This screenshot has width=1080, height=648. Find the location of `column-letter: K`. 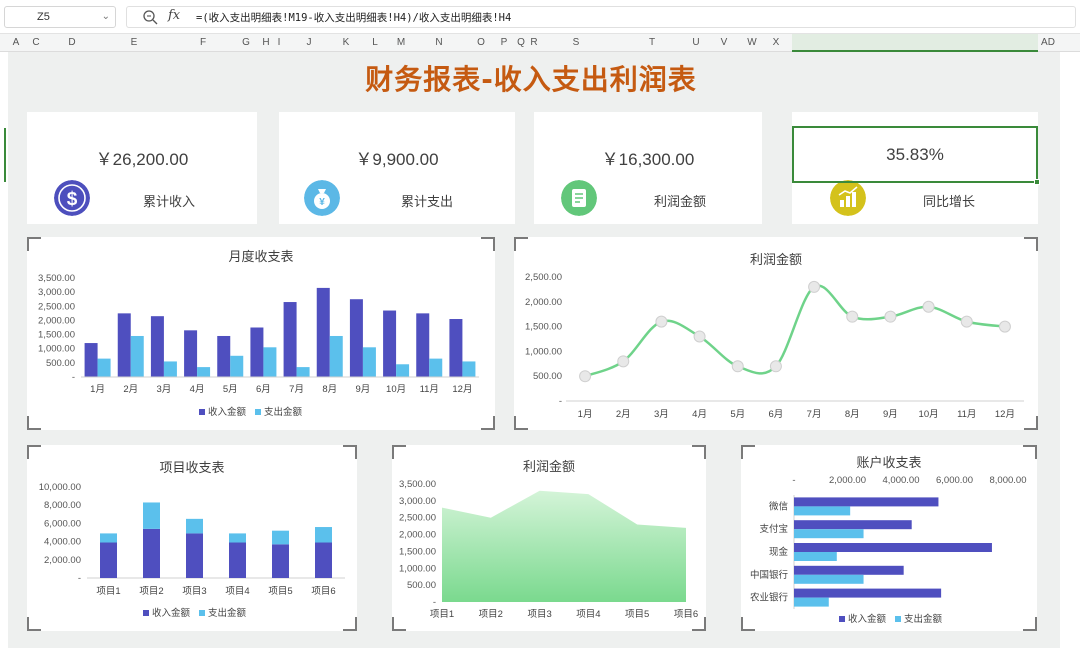

column-letter: K is located at coordinates (346, 42).